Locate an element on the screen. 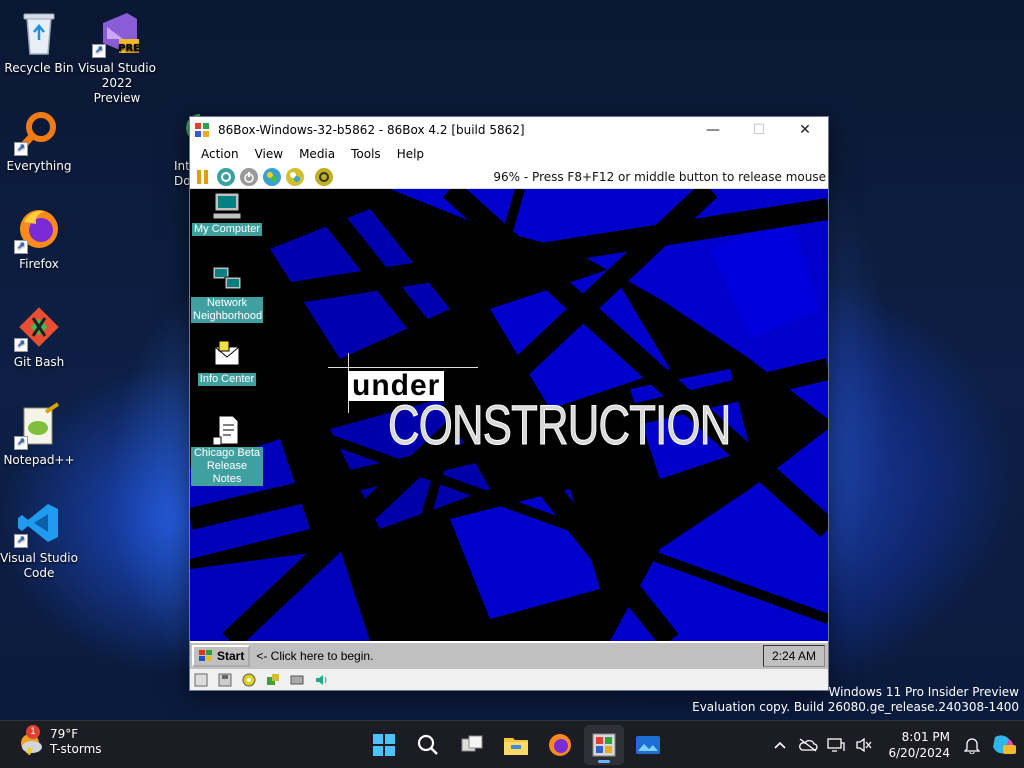  start-button is located at coordinates (384, 745).